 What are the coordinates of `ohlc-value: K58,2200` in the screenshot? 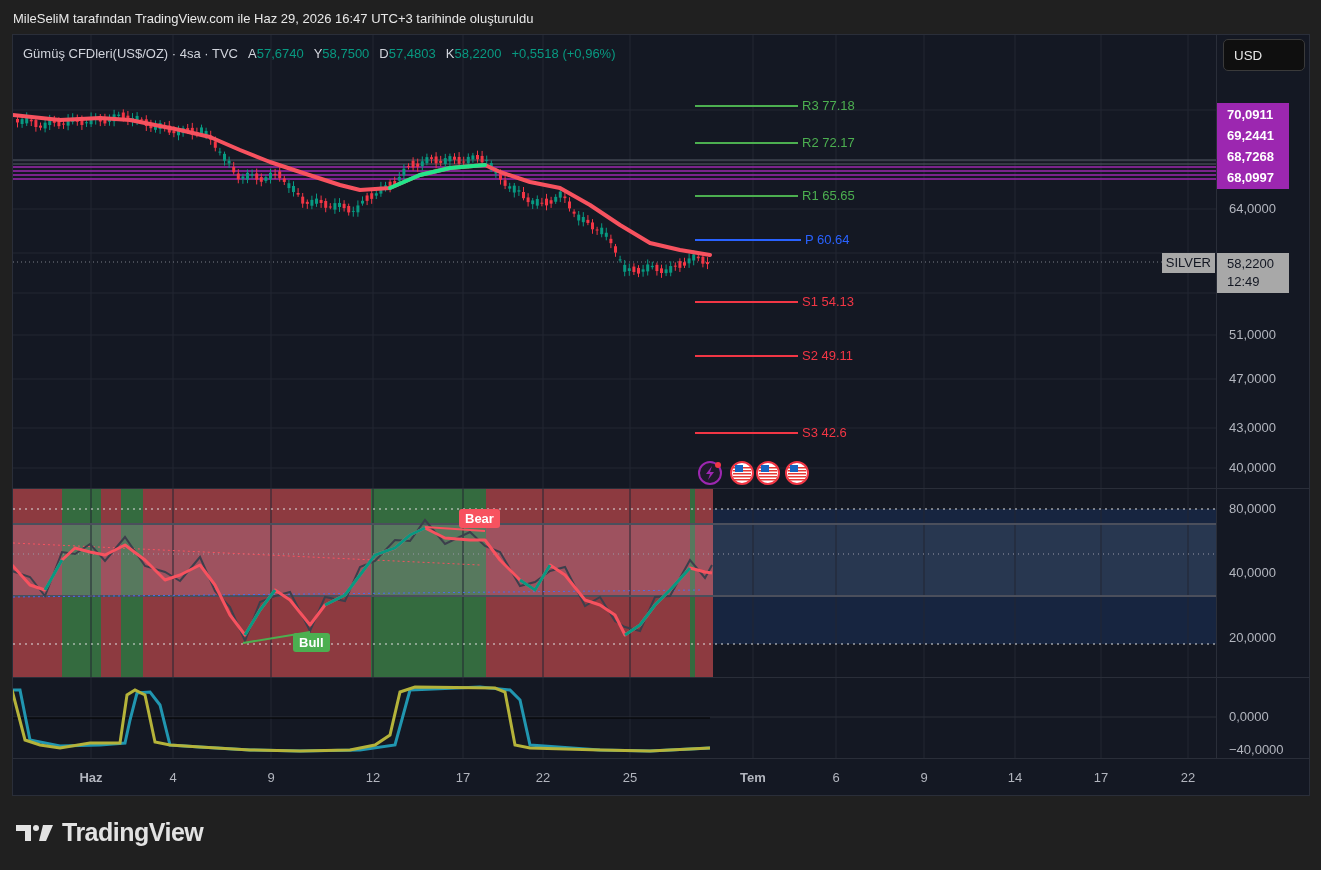 It's located at (473, 53).